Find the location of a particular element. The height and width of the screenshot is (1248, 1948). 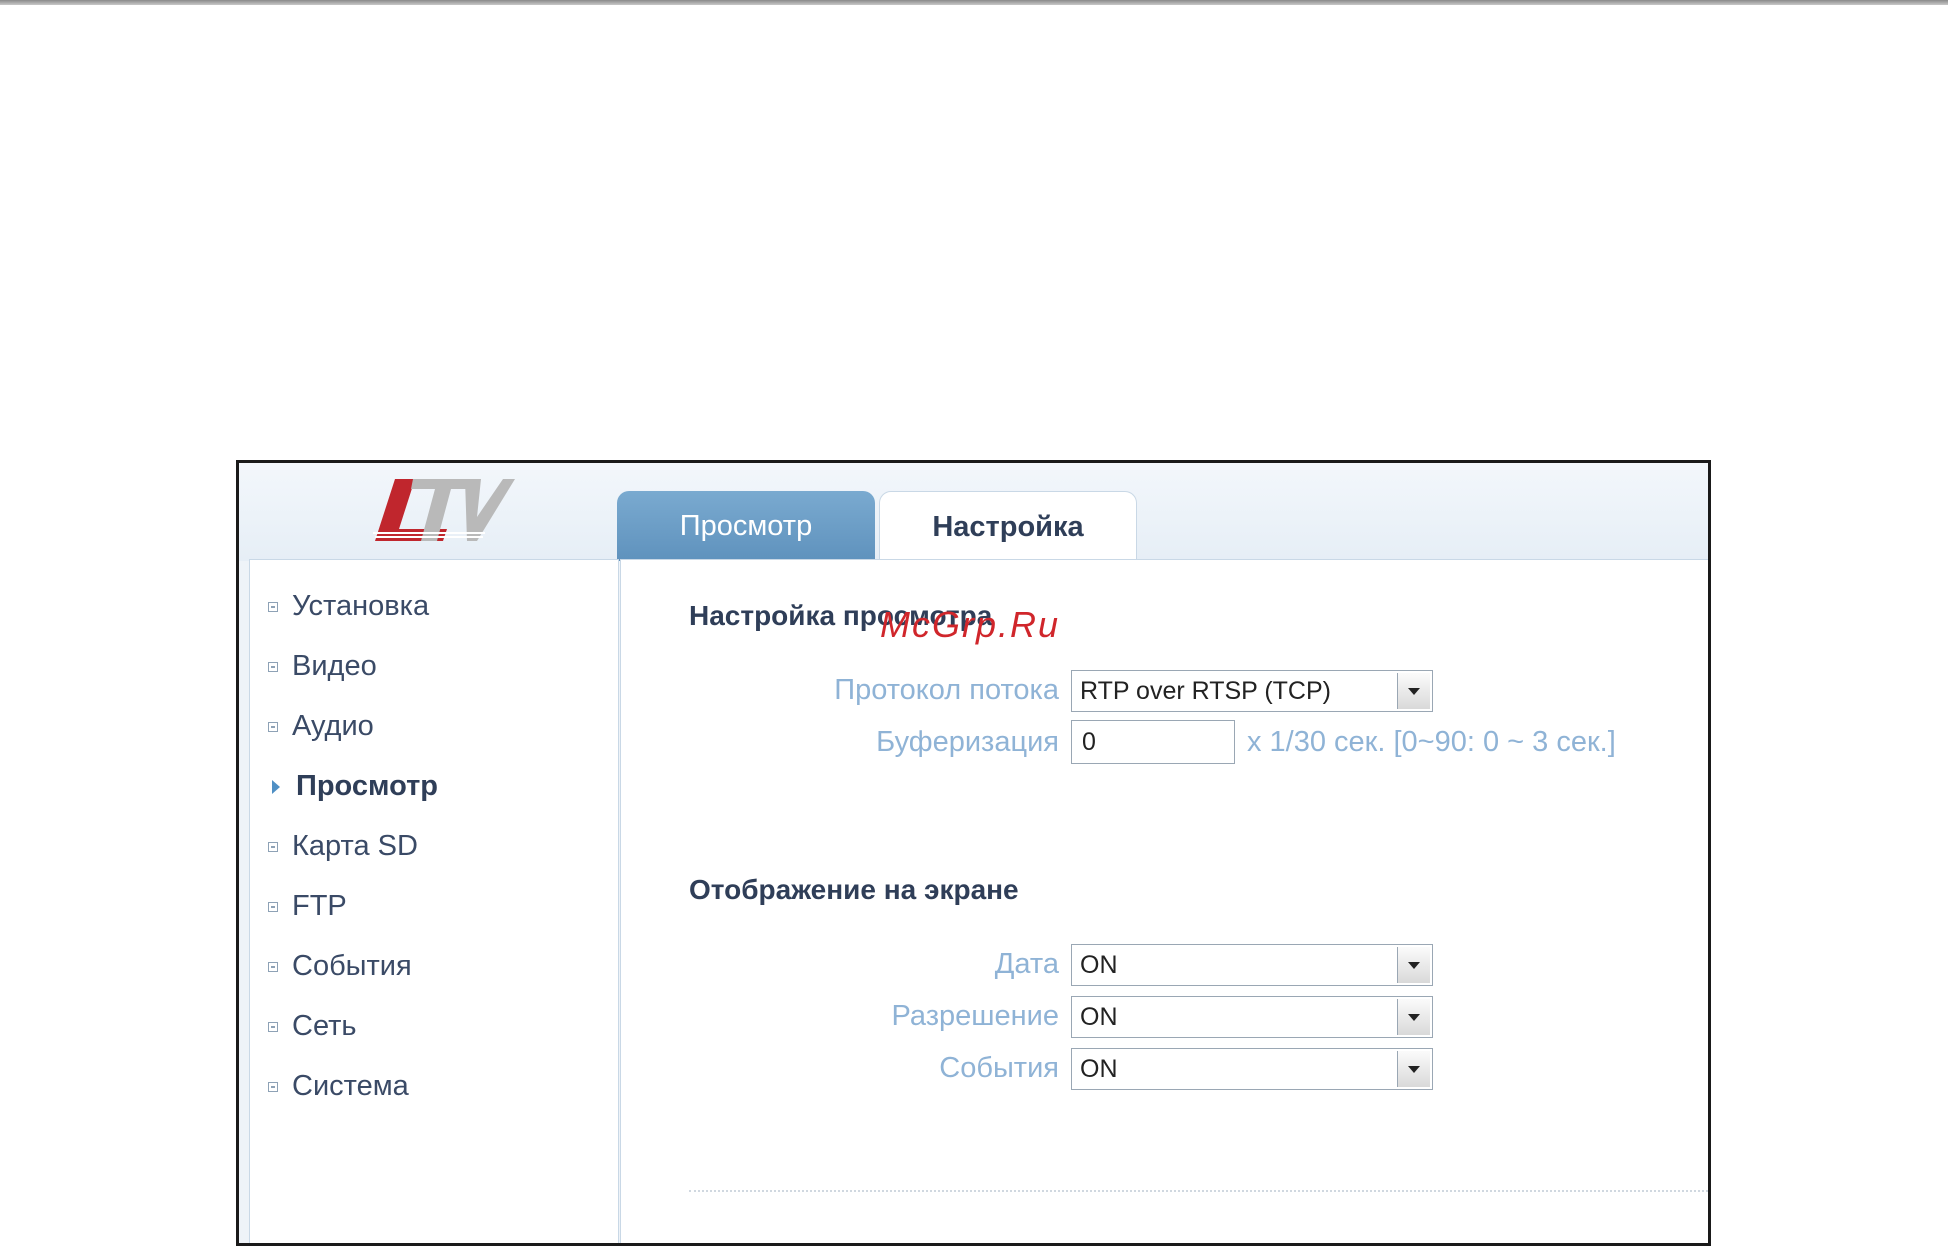

sidebar-item-label: Просмотр is located at coordinates (367, 786).